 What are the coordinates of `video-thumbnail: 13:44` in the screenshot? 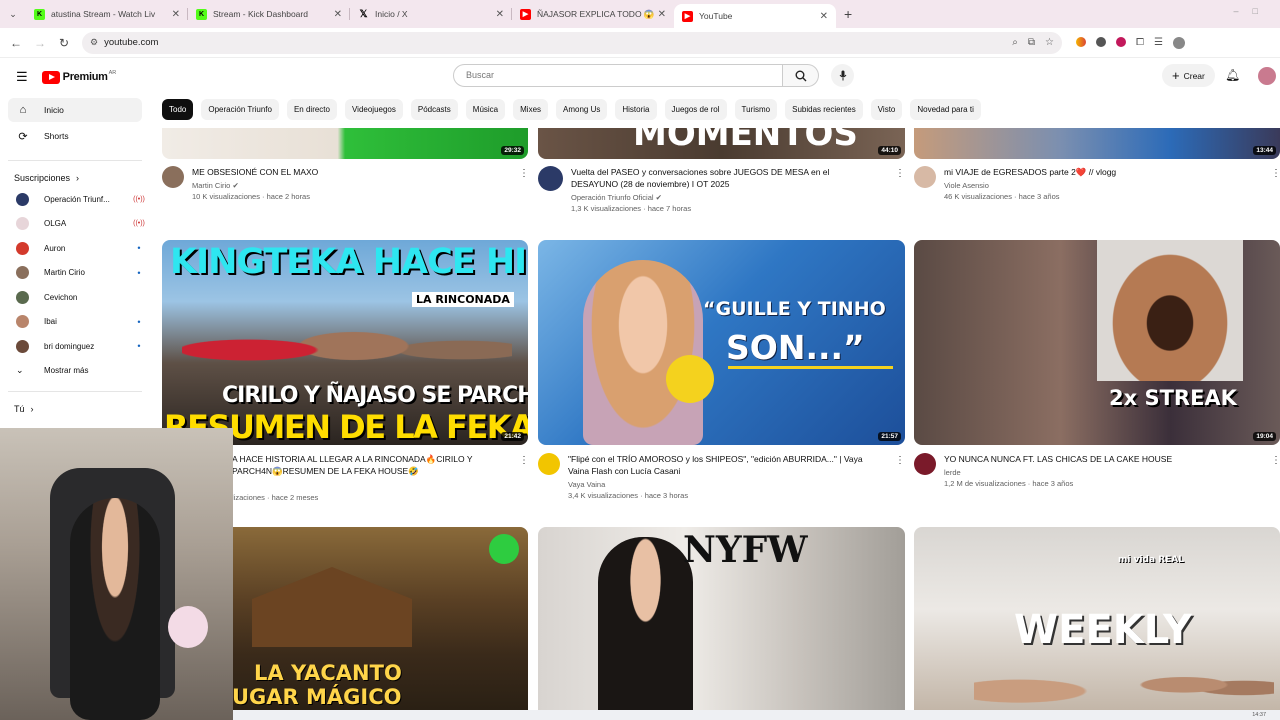 It's located at (1097, 143).